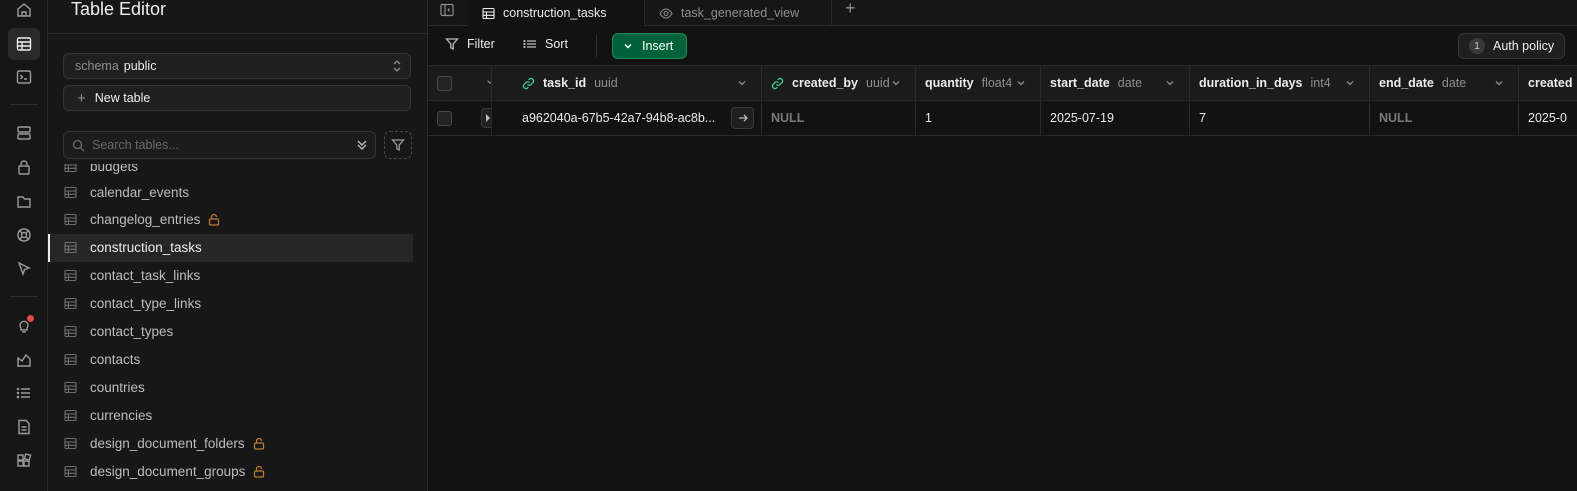 Image resolution: width=1577 pixels, height=491 pixels. What do you see at coordinates (230, 359) in the screenshot?
I see `list-item: contacts` at bounding box center [230, 359].